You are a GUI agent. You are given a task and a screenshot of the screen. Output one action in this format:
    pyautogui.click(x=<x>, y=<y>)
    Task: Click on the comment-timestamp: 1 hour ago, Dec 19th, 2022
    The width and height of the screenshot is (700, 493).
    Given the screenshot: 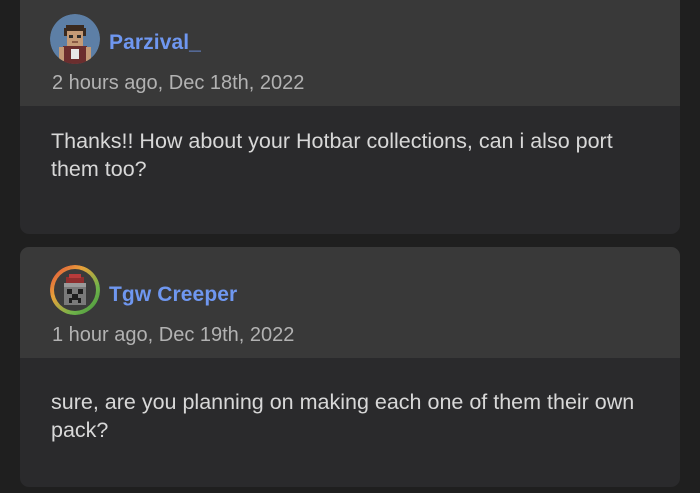 What is the action you would take?
    pyautogui.click(x=173, y=335)
    